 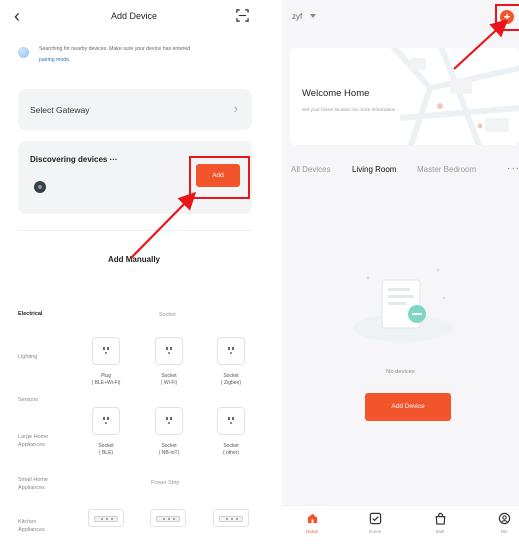 I want to click on tabbar-mall: Mall, so click(x=440, y=523).